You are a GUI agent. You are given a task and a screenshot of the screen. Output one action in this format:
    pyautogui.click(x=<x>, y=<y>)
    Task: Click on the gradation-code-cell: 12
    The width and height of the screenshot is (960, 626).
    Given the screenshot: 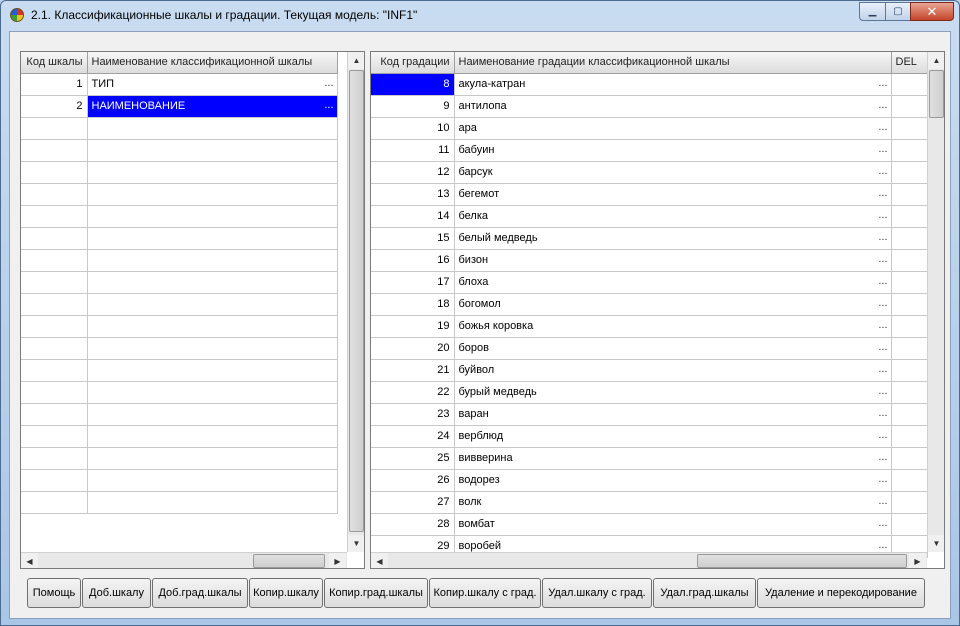 What is the action you would take?
    pyautogui.click(x=413, y=172)
    